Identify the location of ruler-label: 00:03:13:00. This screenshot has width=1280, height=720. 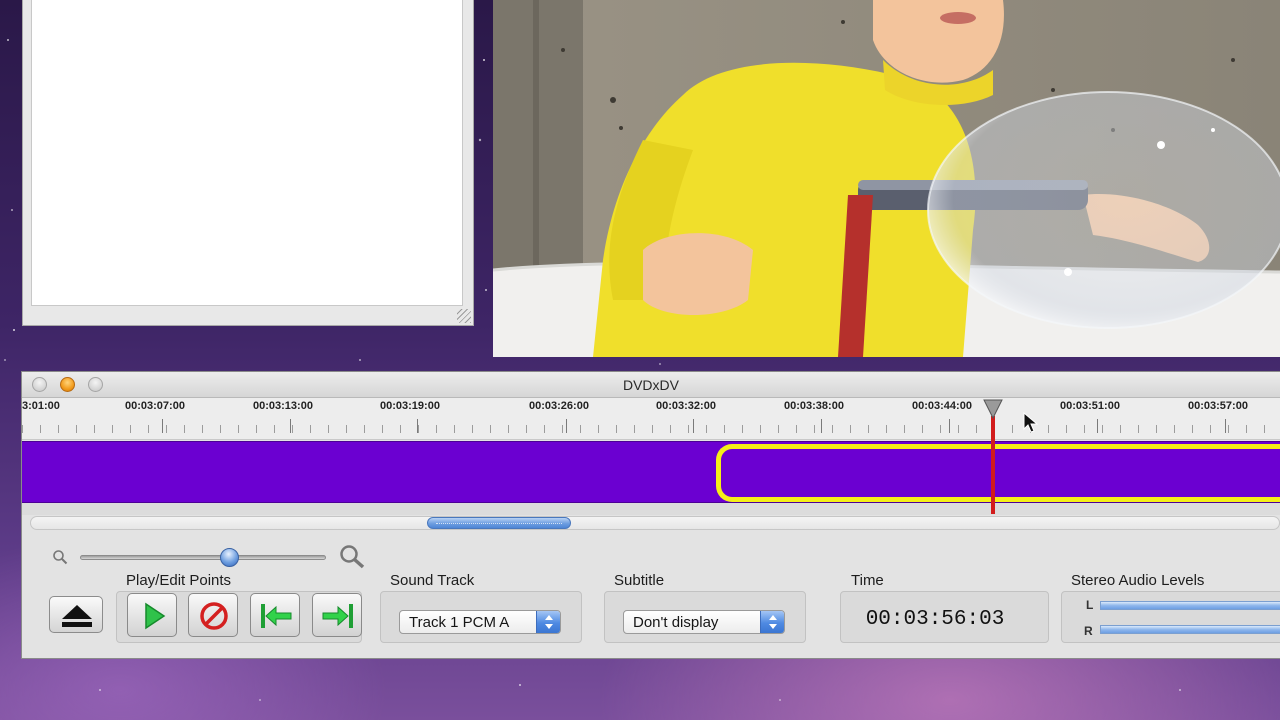
(283, 406).